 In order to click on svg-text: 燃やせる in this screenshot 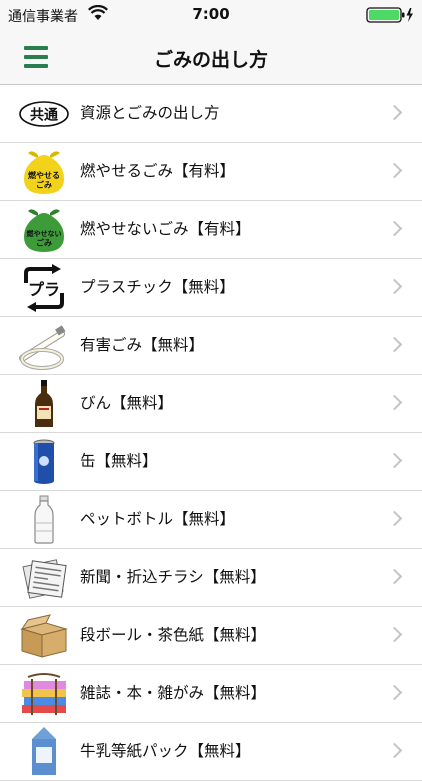, I will do `click(44, 175)`.